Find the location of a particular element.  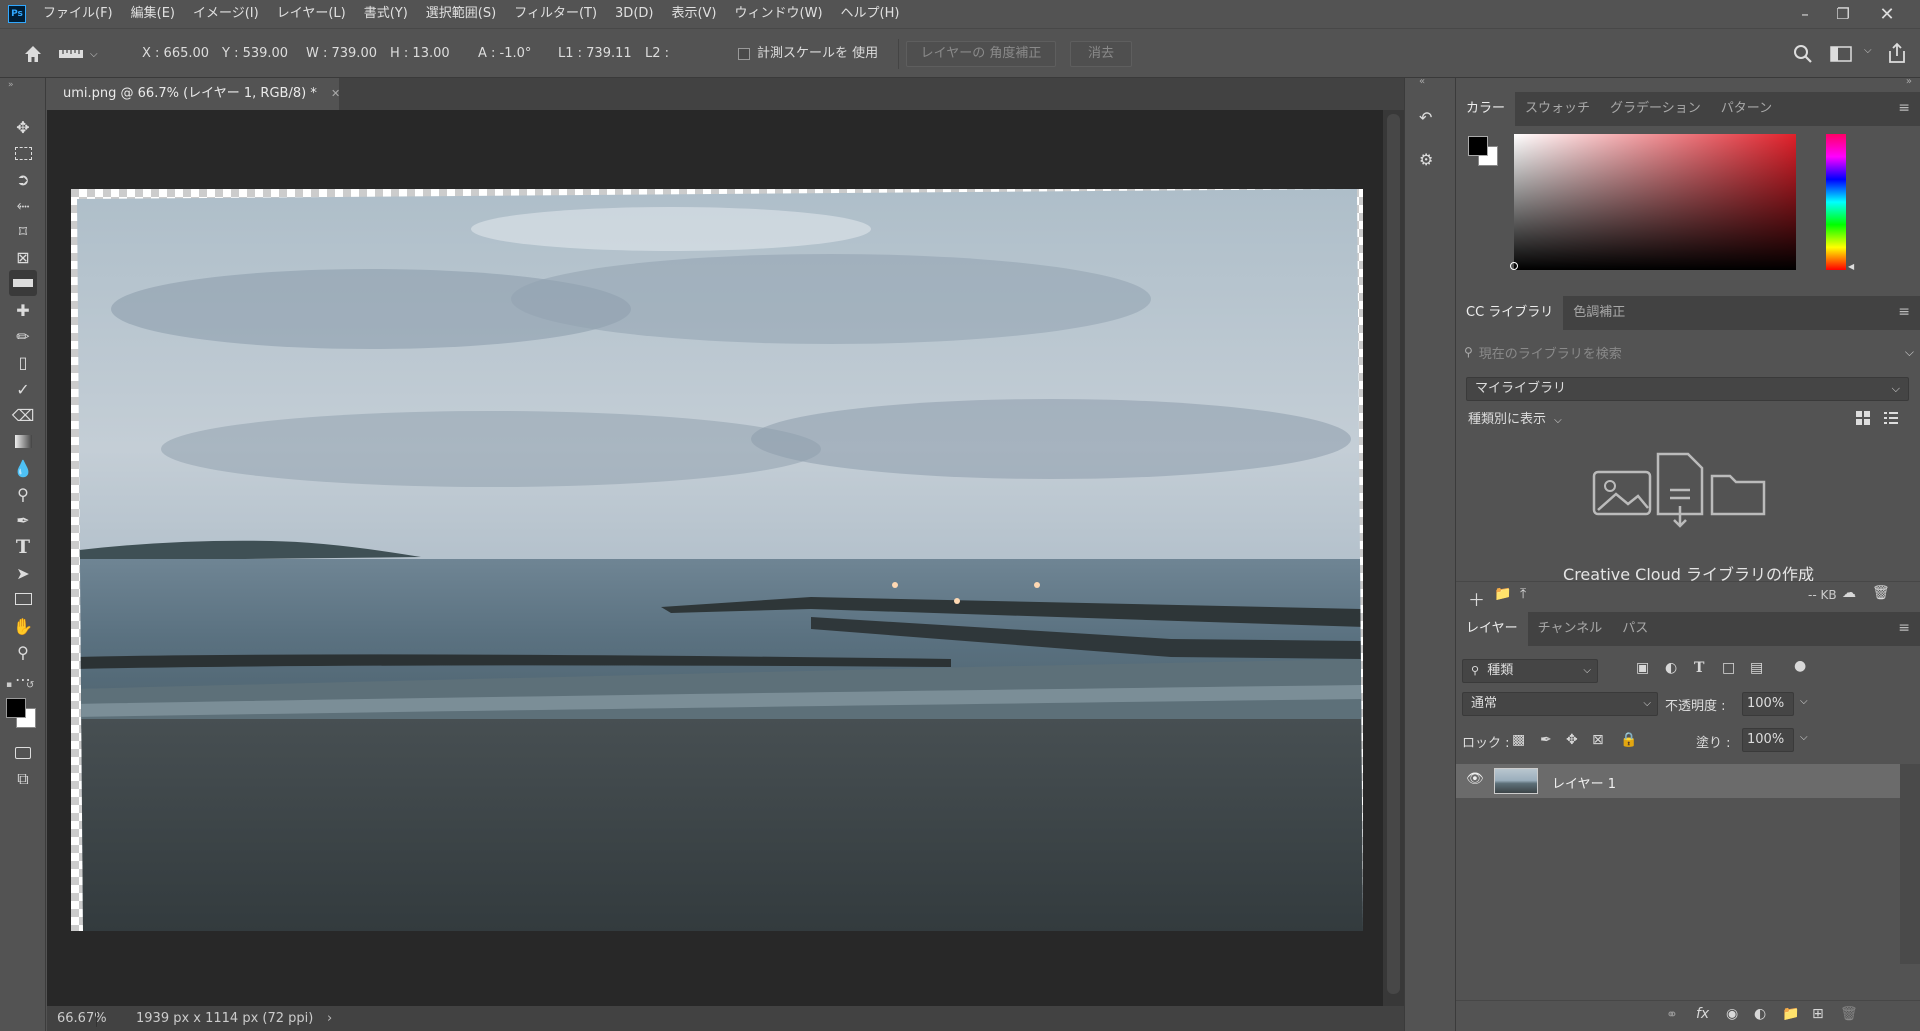

restore-icon: ❐ is located at coordinates (1843, 14).